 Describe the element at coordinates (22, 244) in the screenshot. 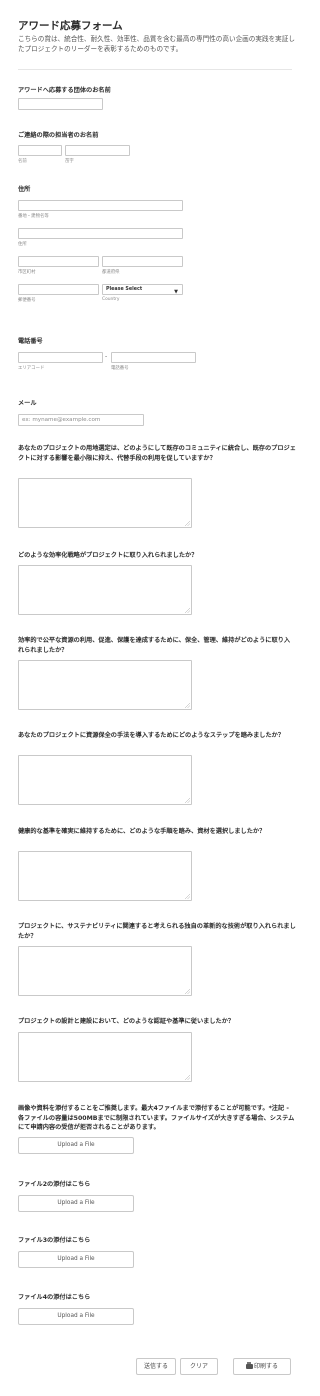

I see `street-line2-sublabel: 住所` at that location.